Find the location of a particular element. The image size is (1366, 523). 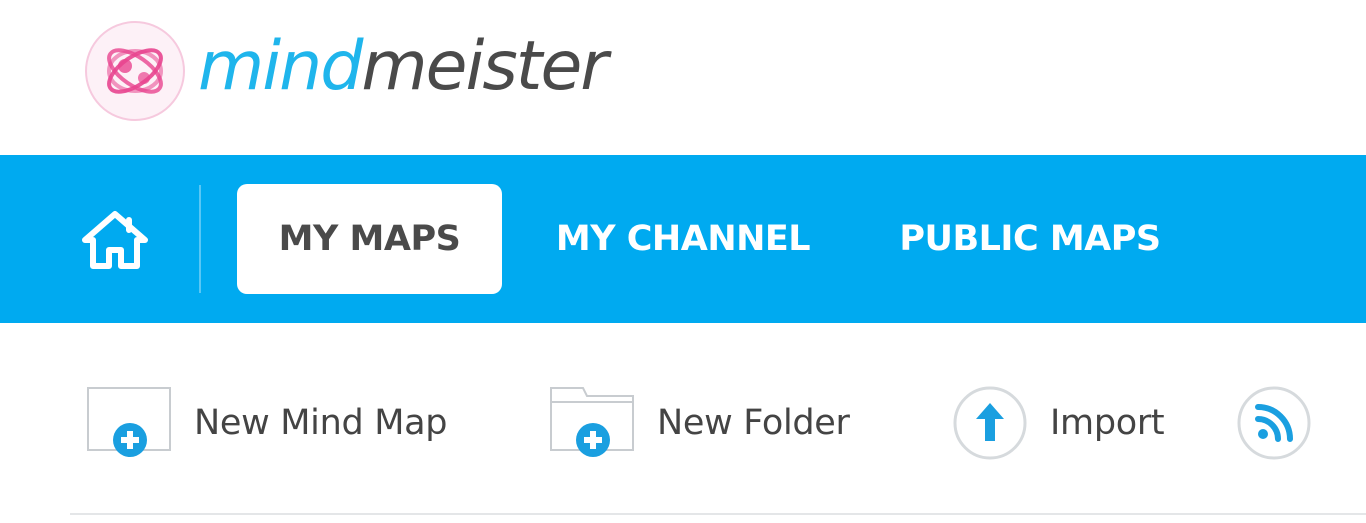

tab-public-maps: PUBLIC MAPS is located at coordinates (1030, 239).